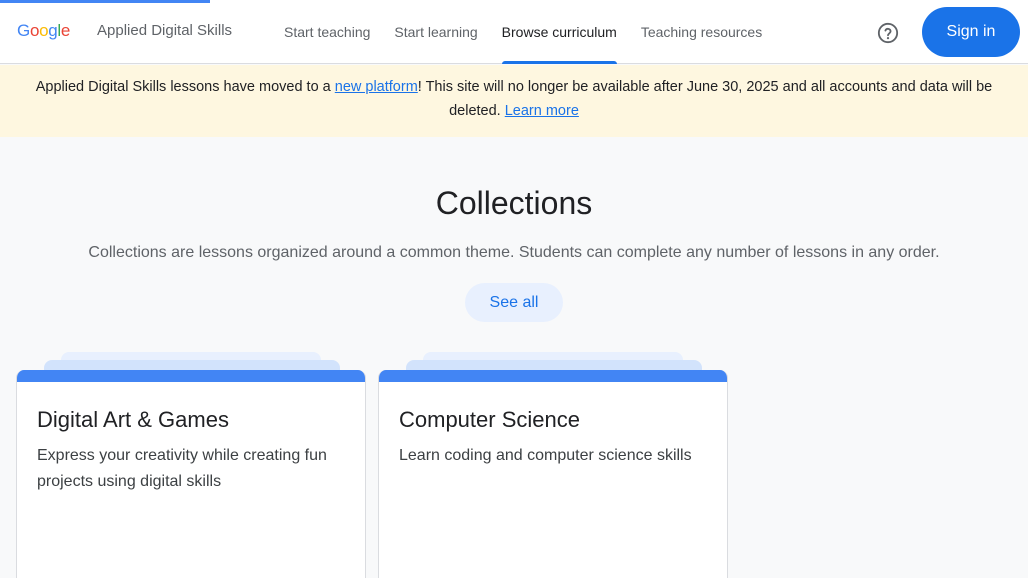  What do you see at coordinates (545, 455) in the screenshot?
I see `card-description: Learn coding and computer science skills` at bounding box center [545, 455].